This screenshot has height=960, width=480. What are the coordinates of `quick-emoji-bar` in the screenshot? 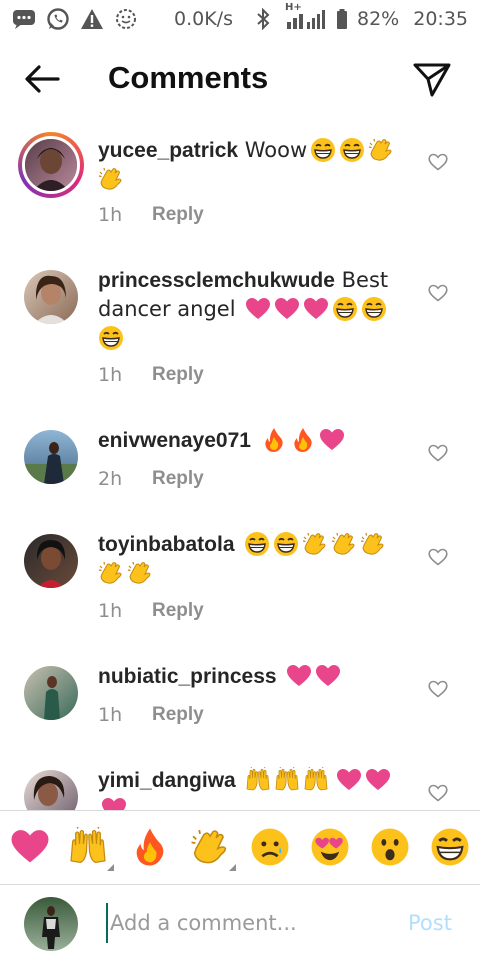 It's located at (240, 847).